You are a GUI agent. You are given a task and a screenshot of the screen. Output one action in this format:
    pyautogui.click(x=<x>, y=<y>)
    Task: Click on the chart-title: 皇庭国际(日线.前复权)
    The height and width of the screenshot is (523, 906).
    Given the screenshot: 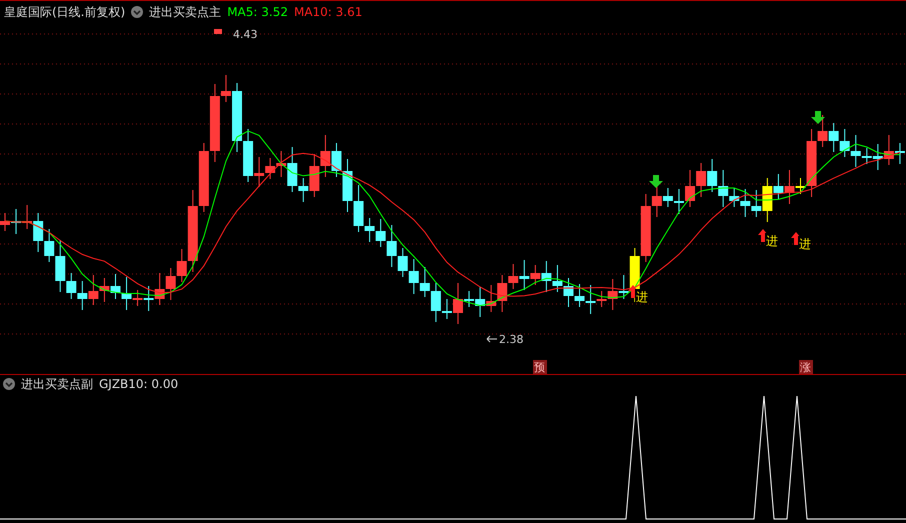 What is the action you would take?
    pyautogui.click(x=65, y=12)
    